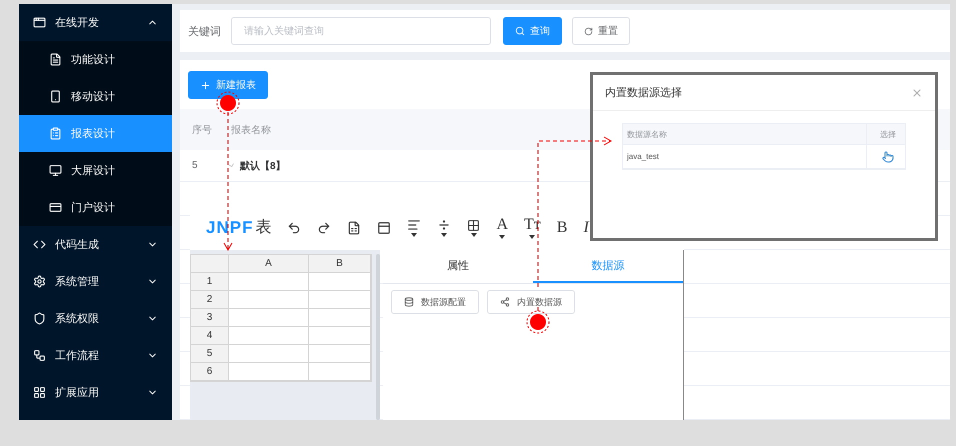  What do you see at coordinates (95, 392) in the screenshot?
I see `sidebar-item: 扩展应用` at bounding box center [95, 392].